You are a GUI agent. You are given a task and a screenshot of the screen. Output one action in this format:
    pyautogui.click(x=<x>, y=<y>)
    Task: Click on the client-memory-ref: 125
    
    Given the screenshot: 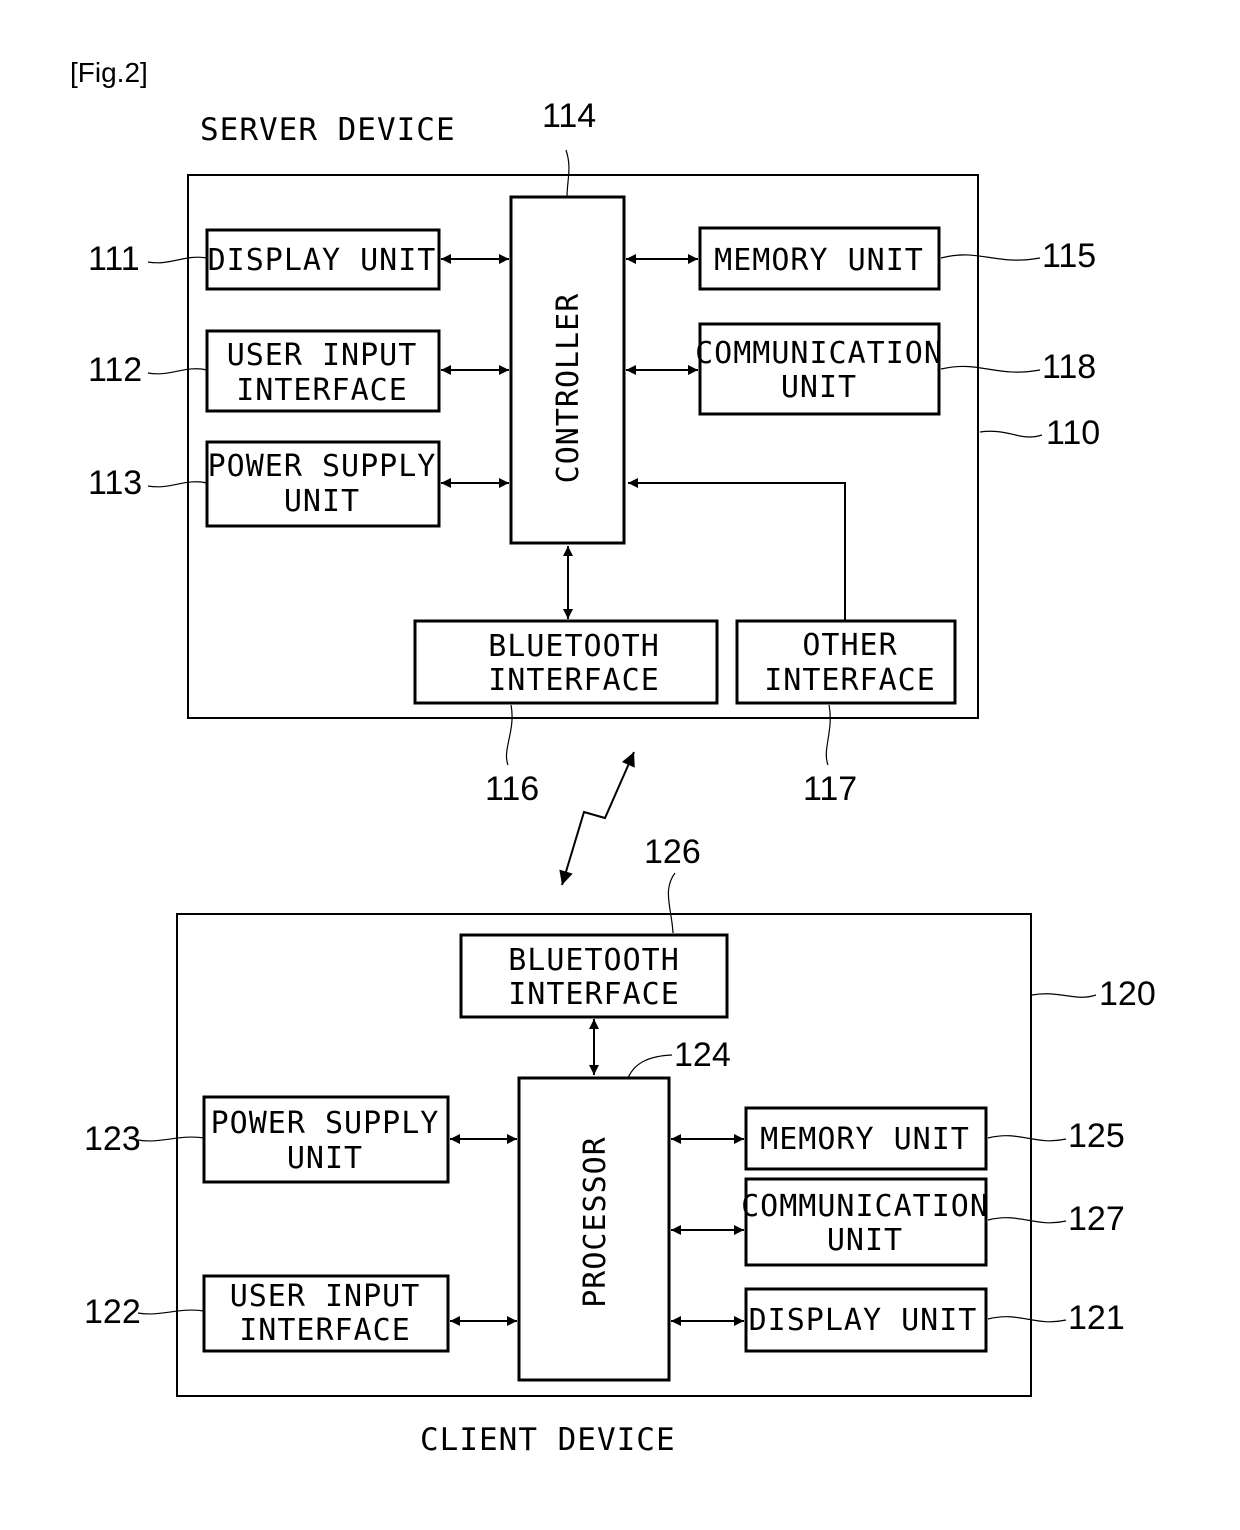 What is the action you would take?
    pyautogui.click(x=1096, y=1136)
    